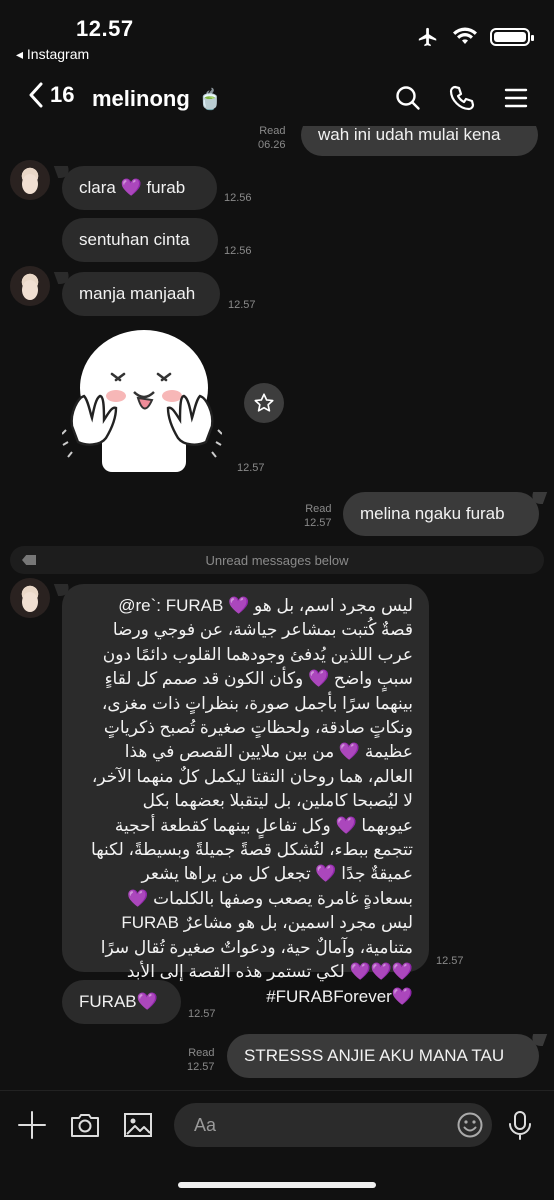  Describe the element at coordinates (32, 1125) in the screenshot. I see `plus-icon` at that location.